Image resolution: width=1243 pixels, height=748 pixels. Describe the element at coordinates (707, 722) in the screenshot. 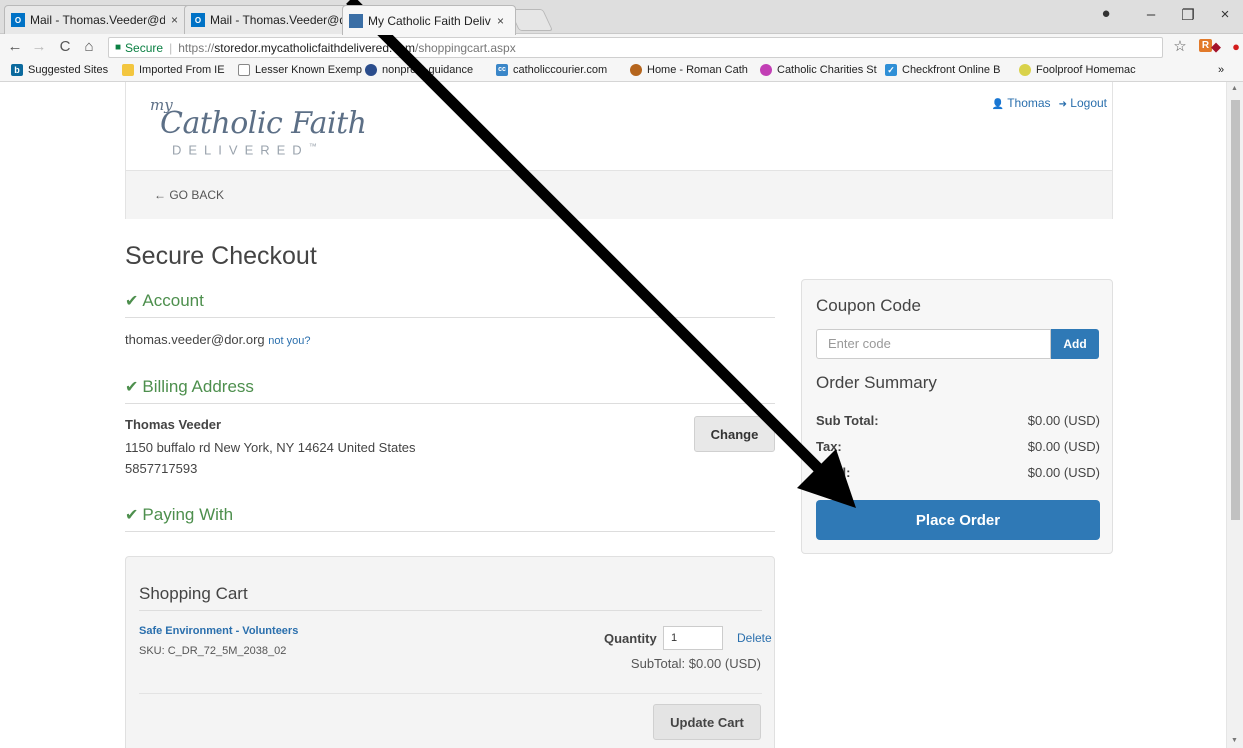

I see `update-cart-button: Update Cart` at that location.